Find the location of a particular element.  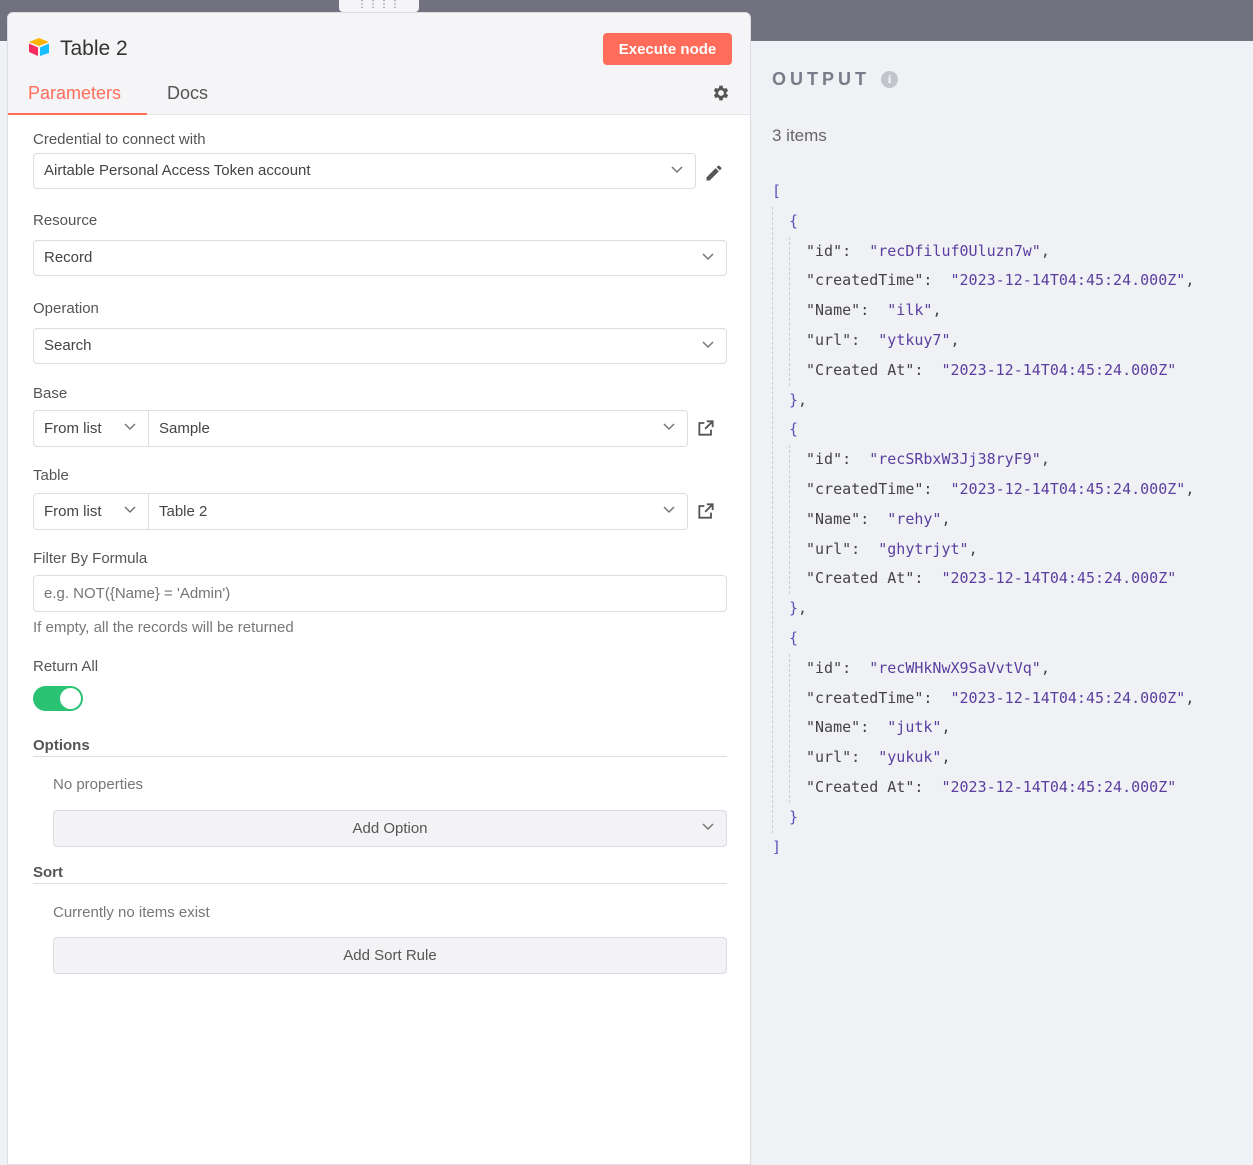

filter-label: Filter By Formula is located at coordinates (90, 558).